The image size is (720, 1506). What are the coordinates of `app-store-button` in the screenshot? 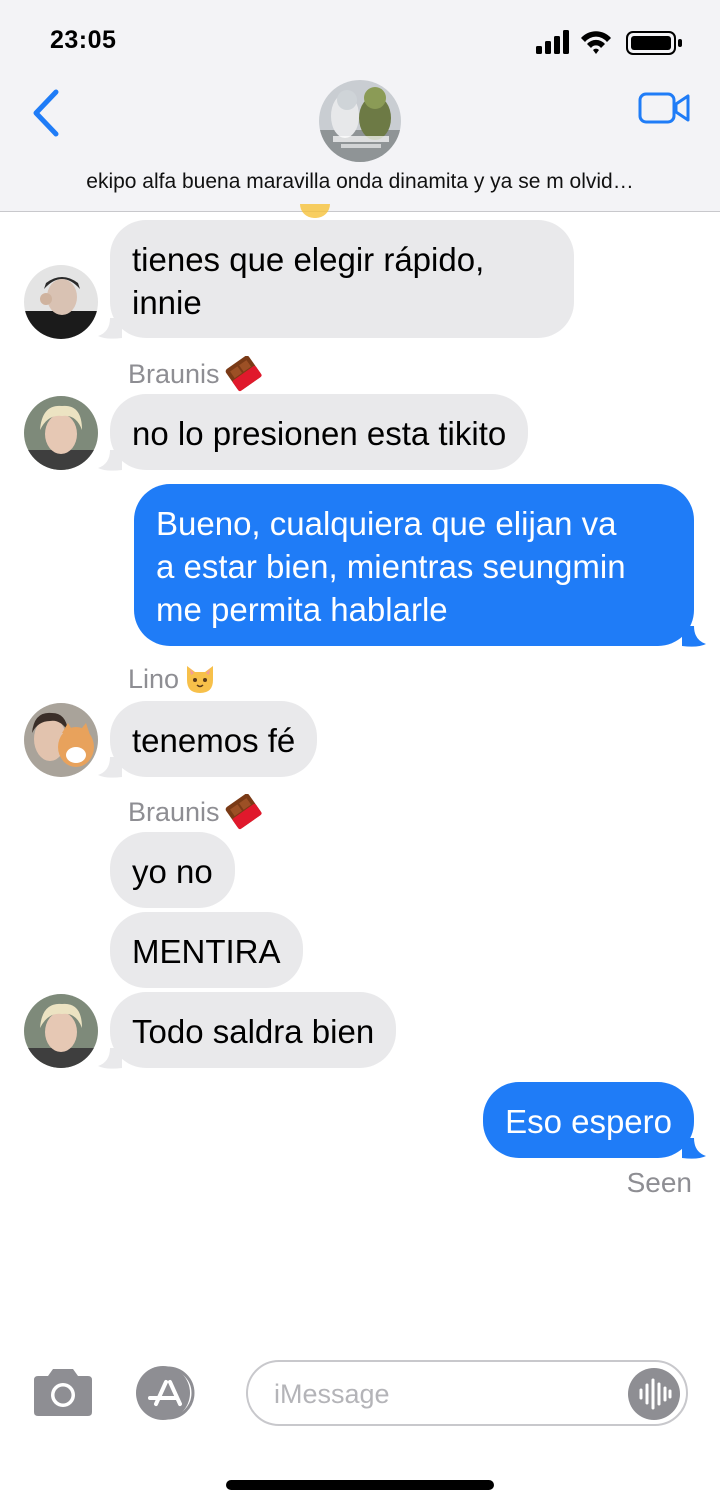 It's located at (170, 1393).